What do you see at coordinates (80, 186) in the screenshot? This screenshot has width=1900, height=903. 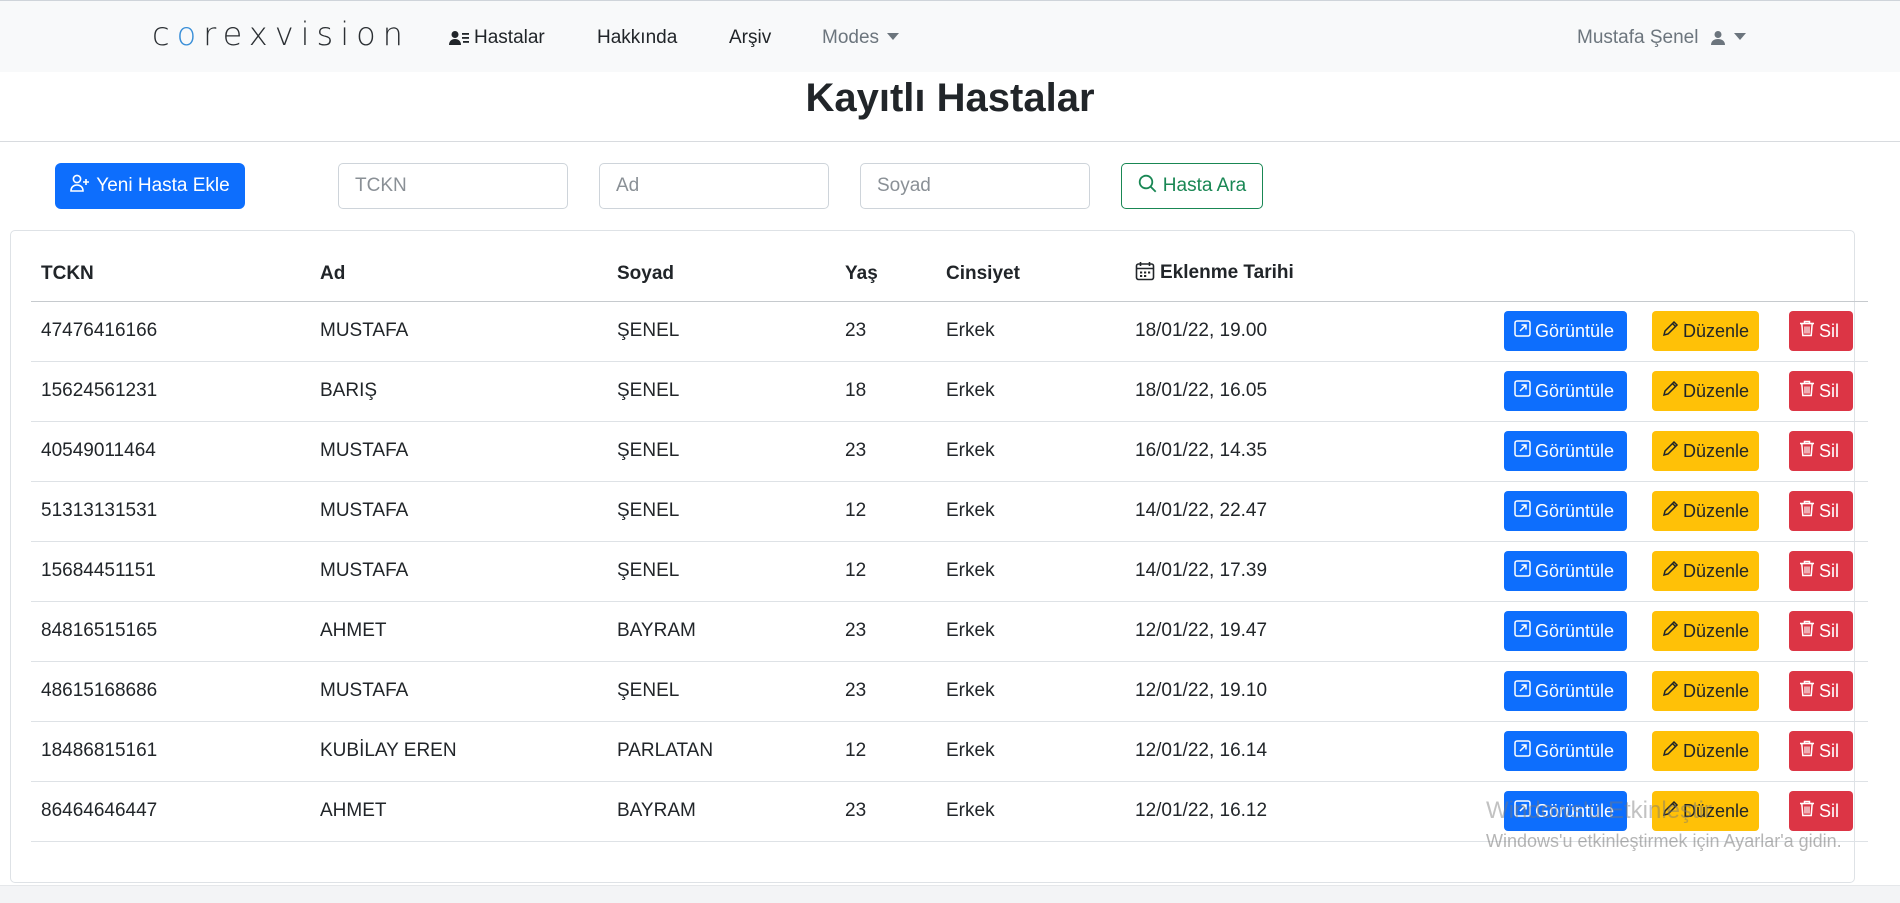 I see `user-plus-icon` at bounding box center [80, 186].